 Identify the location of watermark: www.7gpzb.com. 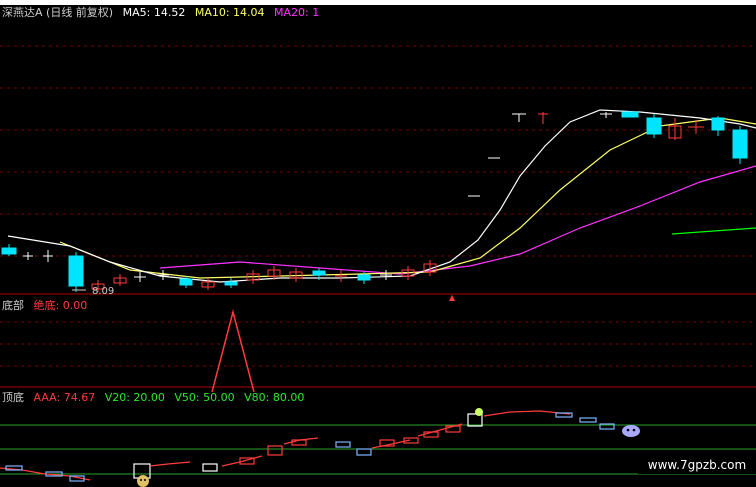
(697, 465).